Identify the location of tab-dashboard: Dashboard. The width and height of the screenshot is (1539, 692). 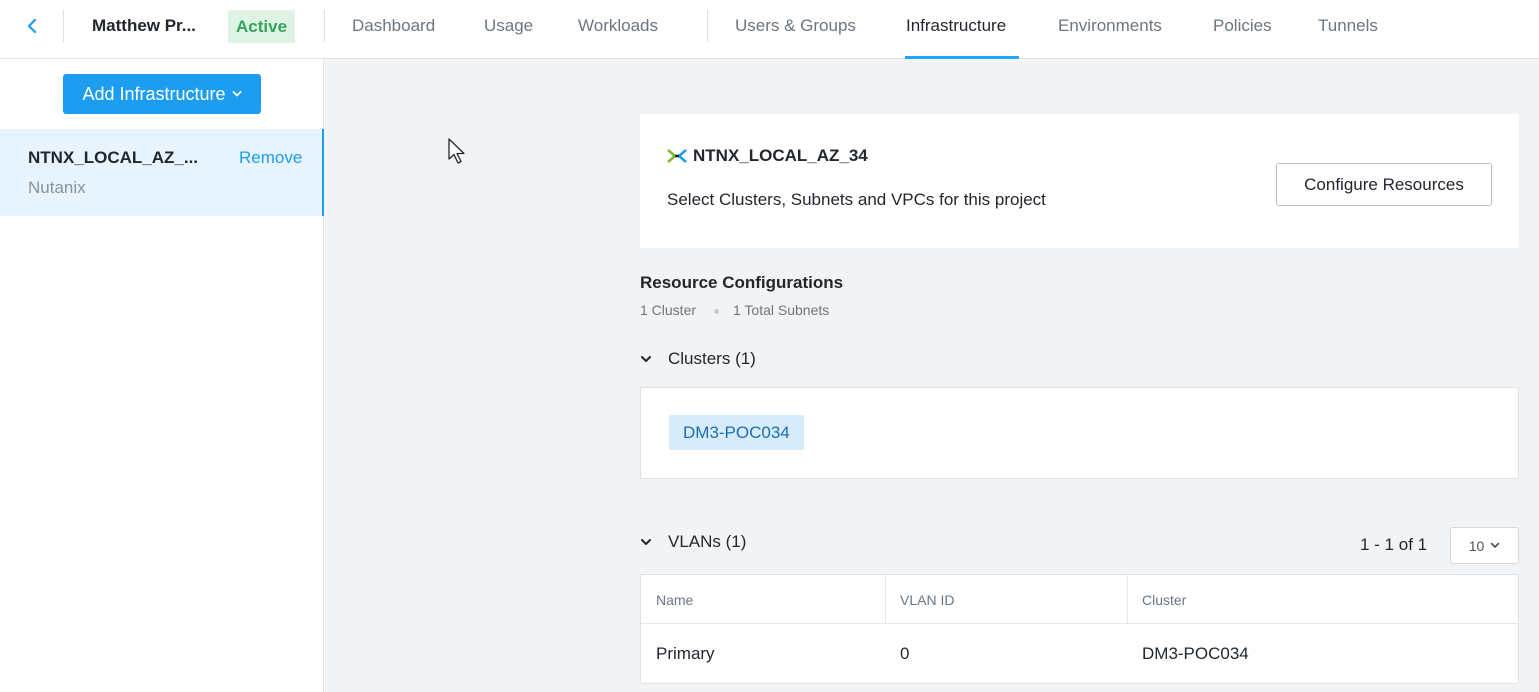
(393, 26).